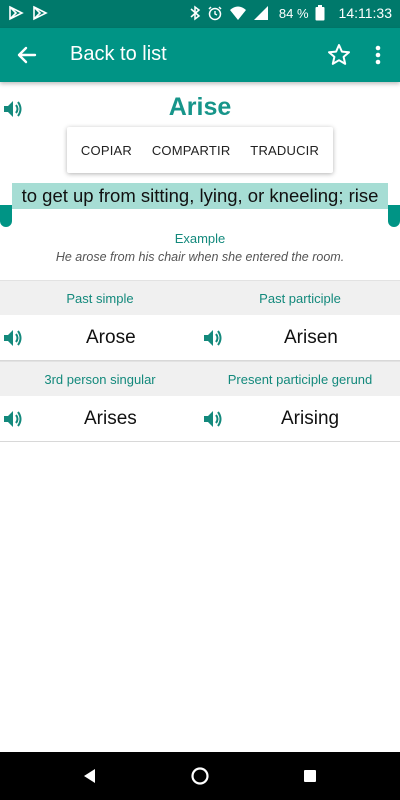 This screenshot has height=800, width=400. I want to click on star-outline-icon, so click(339, 55).